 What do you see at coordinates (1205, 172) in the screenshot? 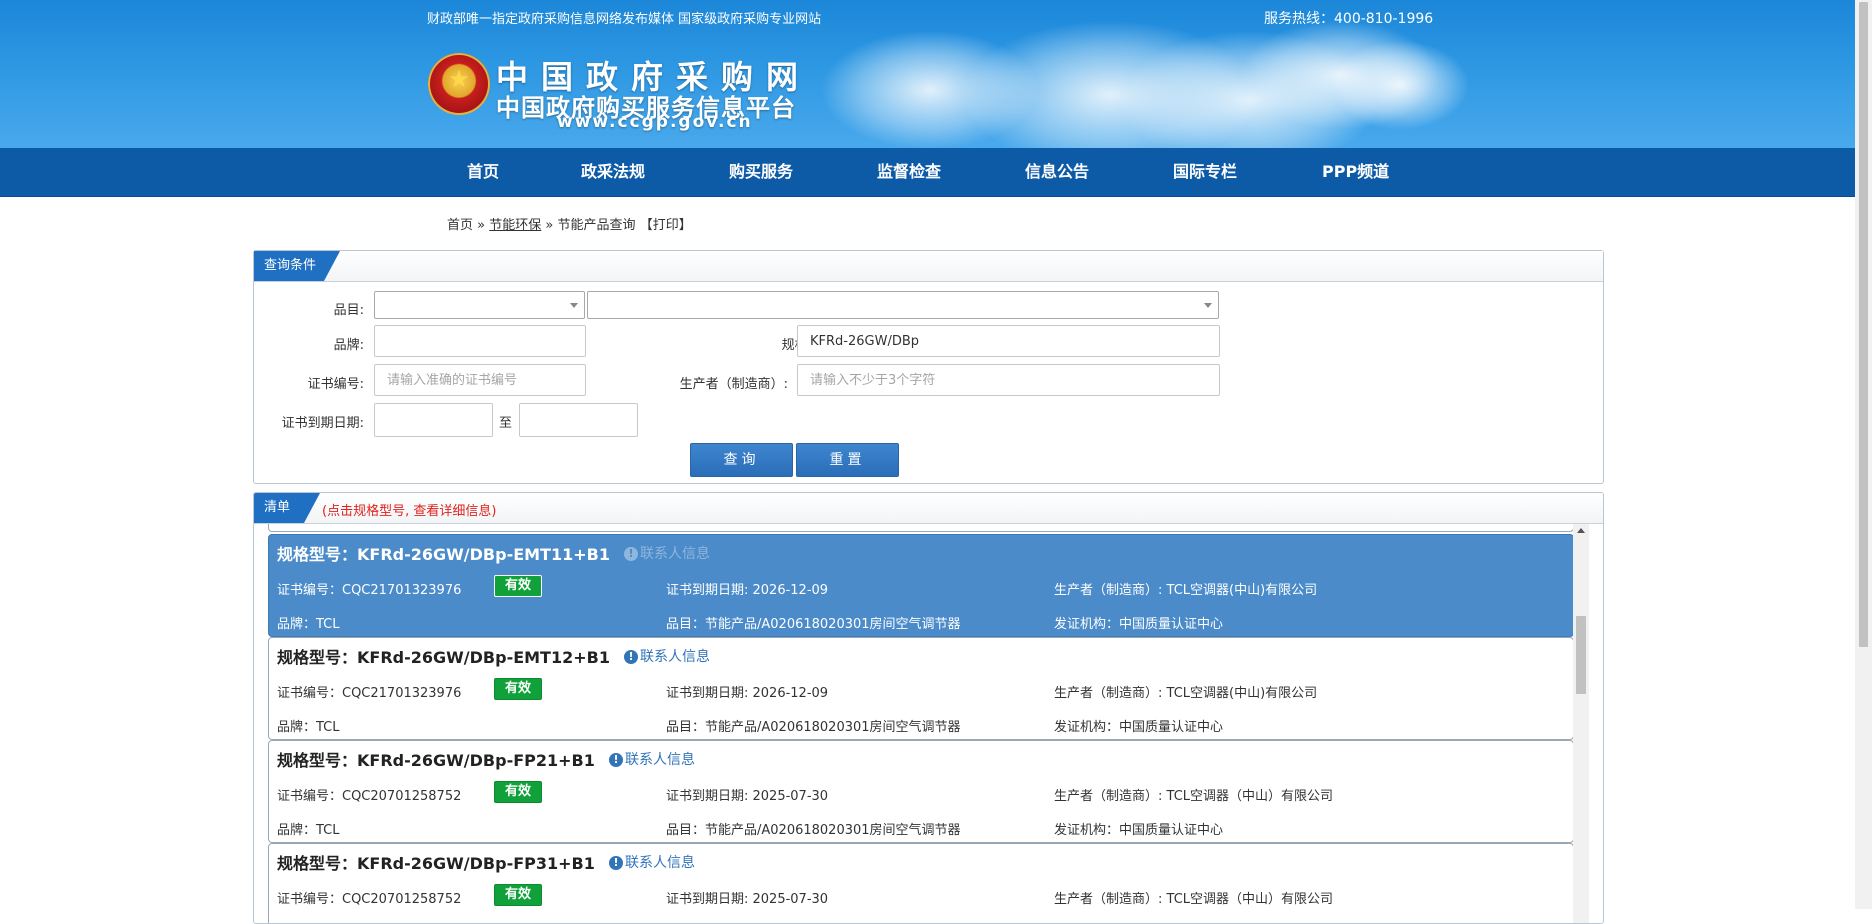
I see `nav-item-international: 国际专栏` at bounding box center [1205, 172].